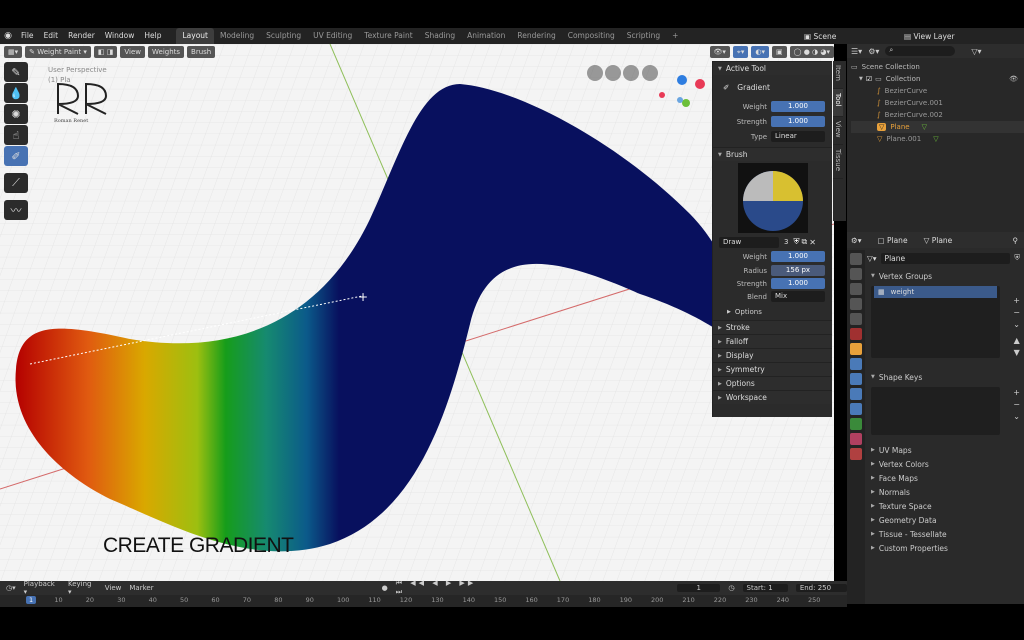 This screenshot has height=640, width=1024. What do you see at coordinates (937, 67) in the screenshot?
I see `outliner-scene-collection: ▭Scene Collection` at bounding box center [937, 67].